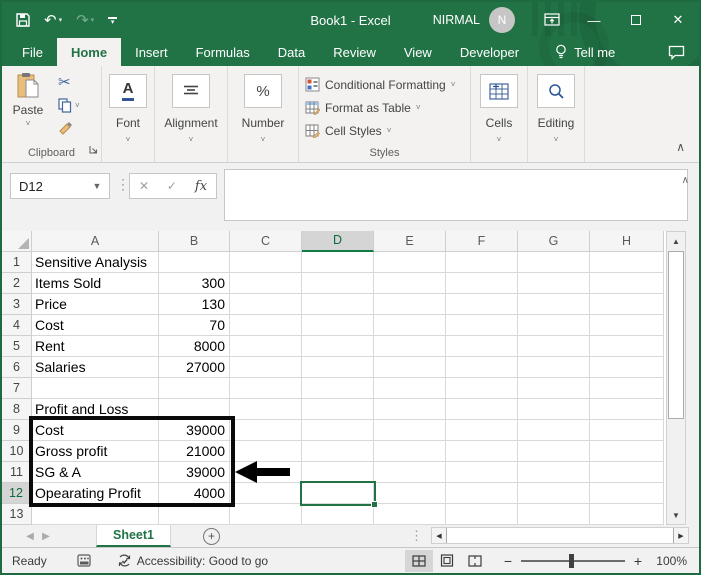 The width and height of the screenshot is (701, 575). What do you see at coordinates (266, 409) in the screenshot?
I see `cell-C8` at bounding box center [266, 409].